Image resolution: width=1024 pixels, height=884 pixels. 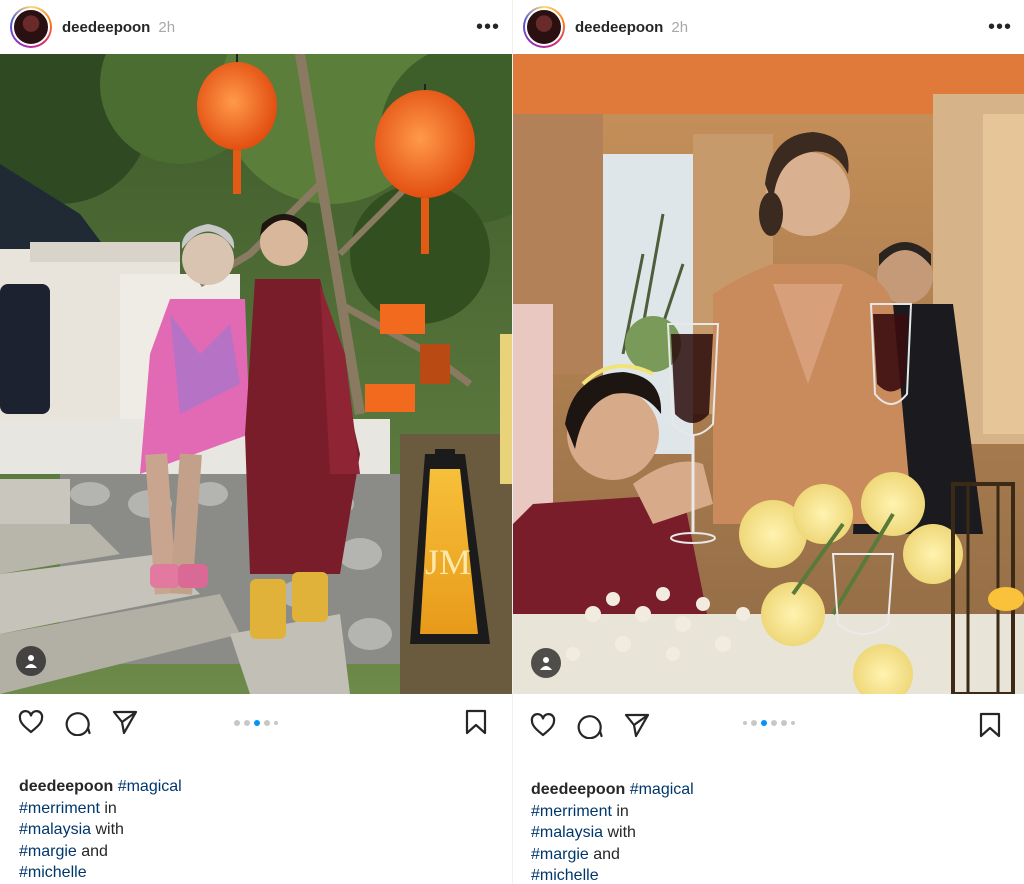 I want to click on lantern-monogram: JM, so click(x=448, y=562).